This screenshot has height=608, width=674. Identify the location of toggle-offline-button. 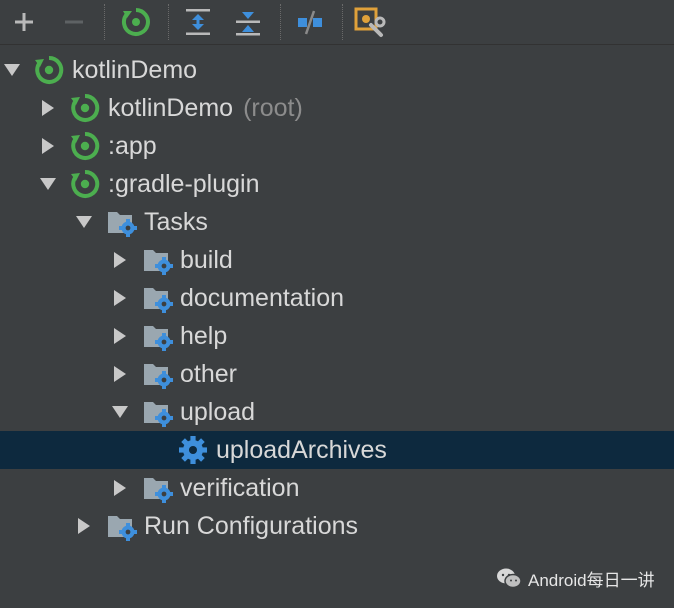
(310, 22).